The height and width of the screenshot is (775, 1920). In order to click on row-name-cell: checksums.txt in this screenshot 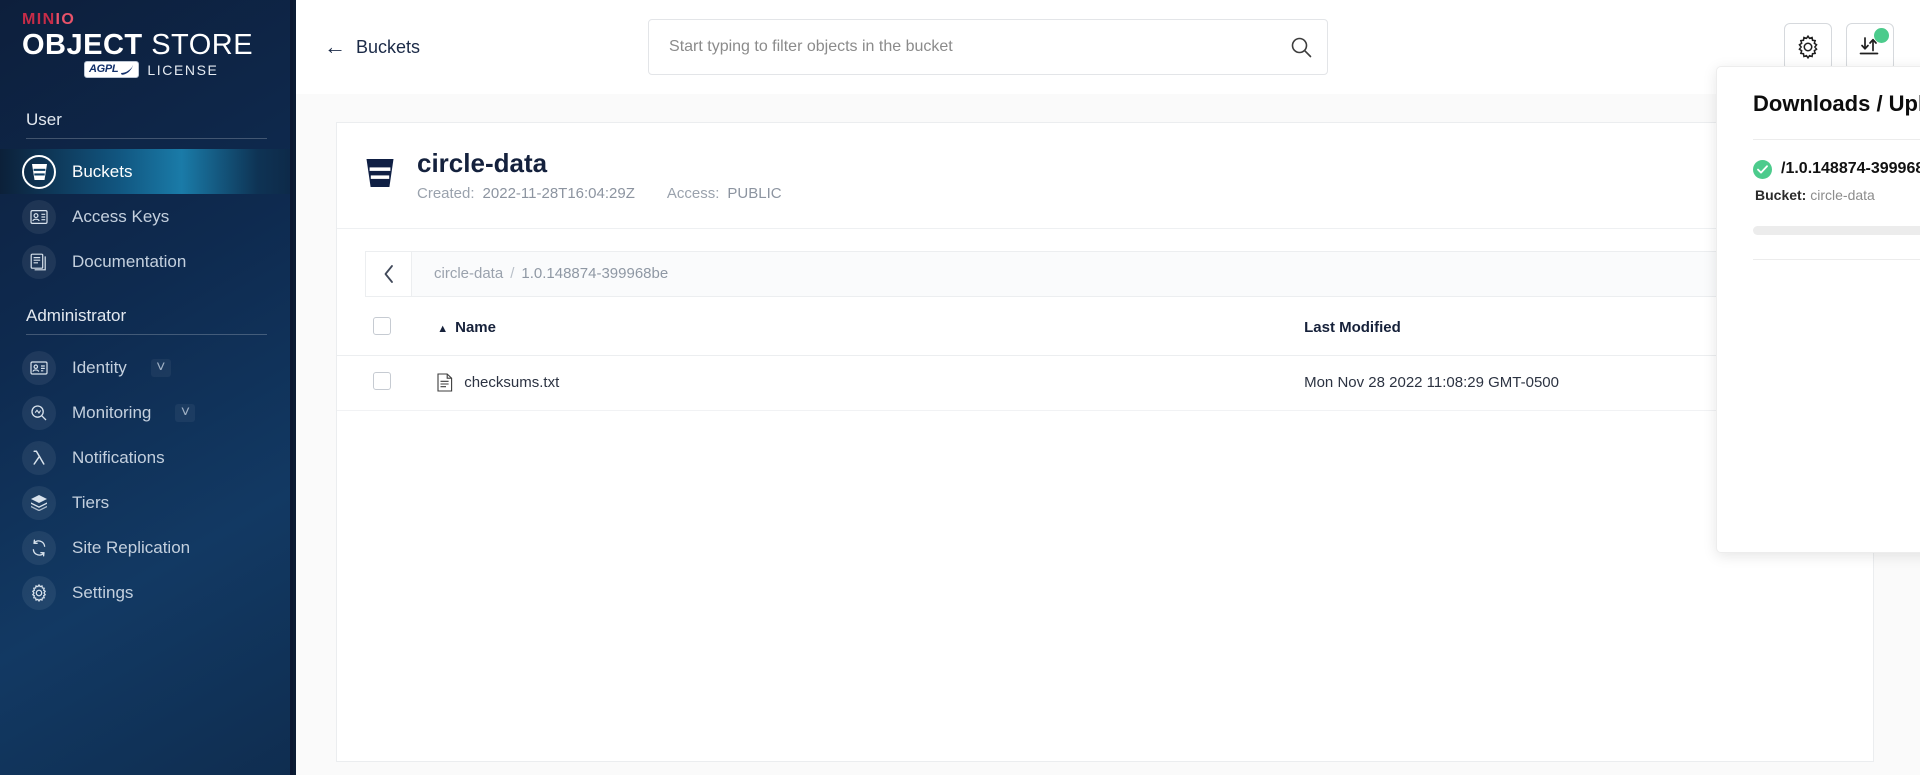, I will do `click(871, 383)`.